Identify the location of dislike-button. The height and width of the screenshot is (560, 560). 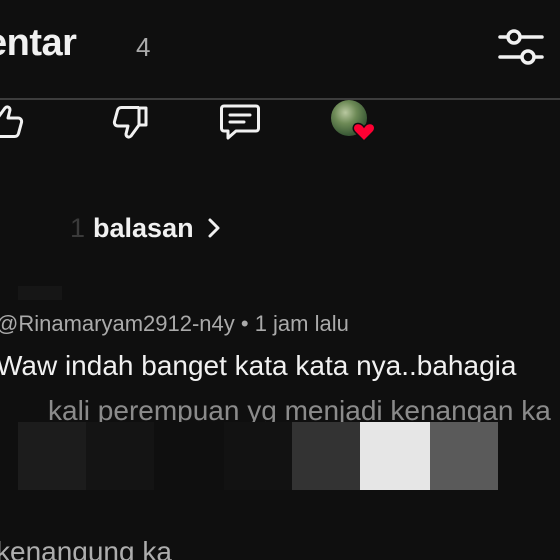
(130, 122).